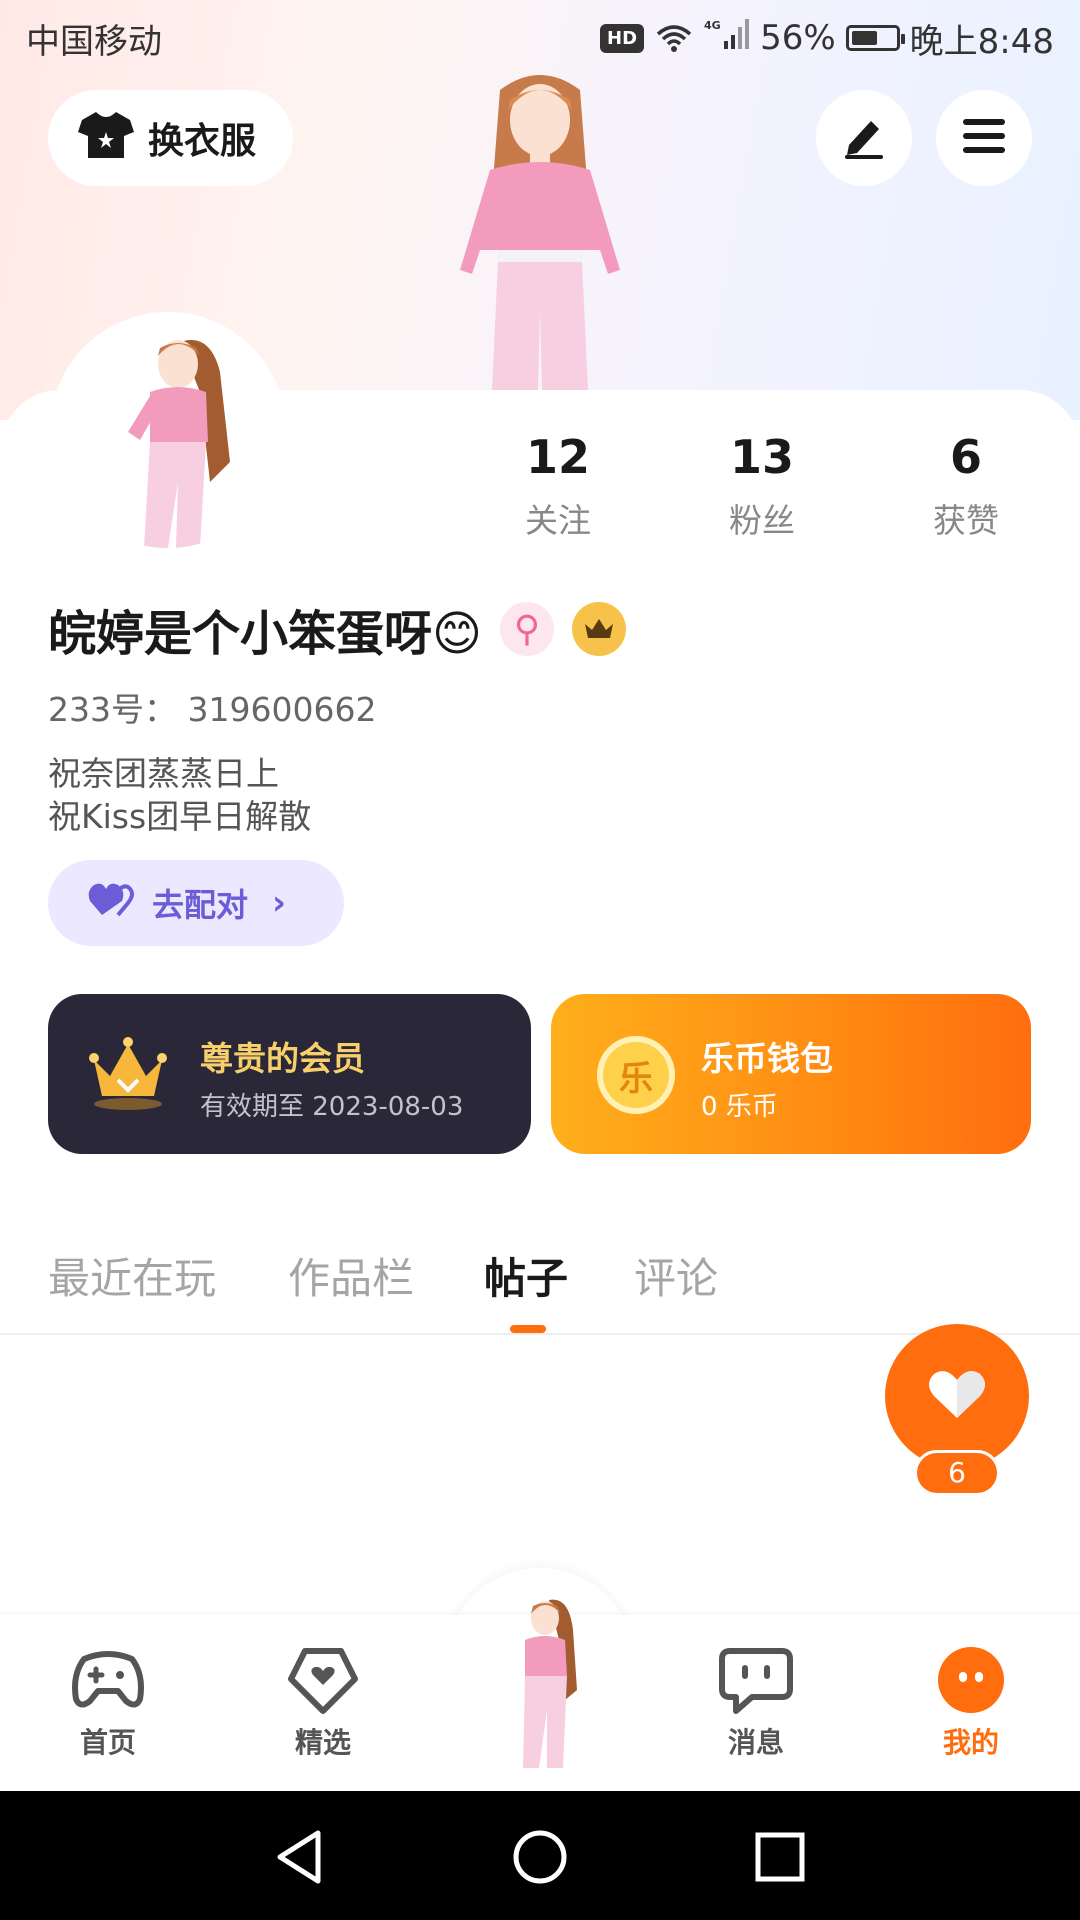 This screenshot has width=1080, height=1920. I want to click on recents-icon, so click(780, 1857).